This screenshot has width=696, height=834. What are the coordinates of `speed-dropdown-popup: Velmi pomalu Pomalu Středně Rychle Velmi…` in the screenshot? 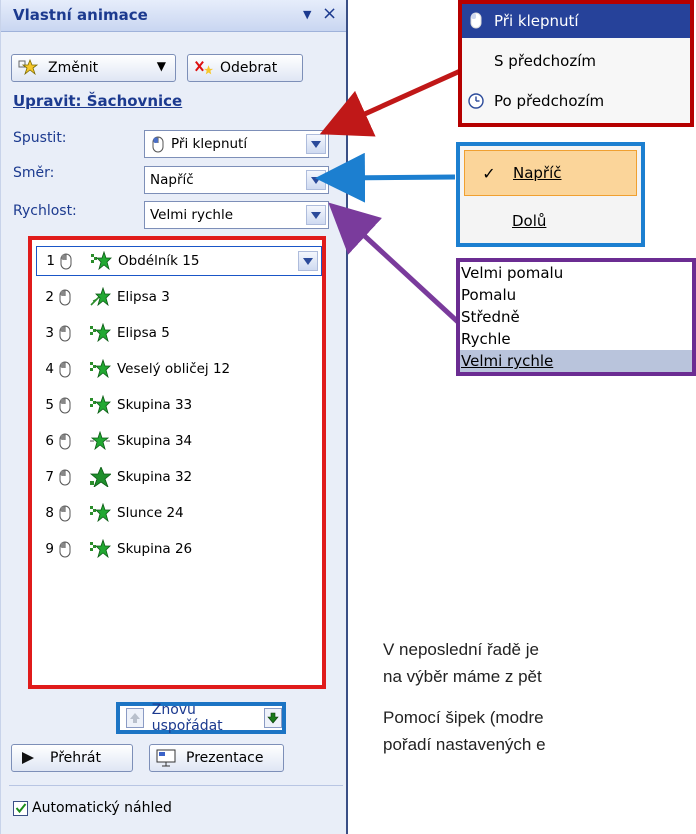 It's located at (576, 317).